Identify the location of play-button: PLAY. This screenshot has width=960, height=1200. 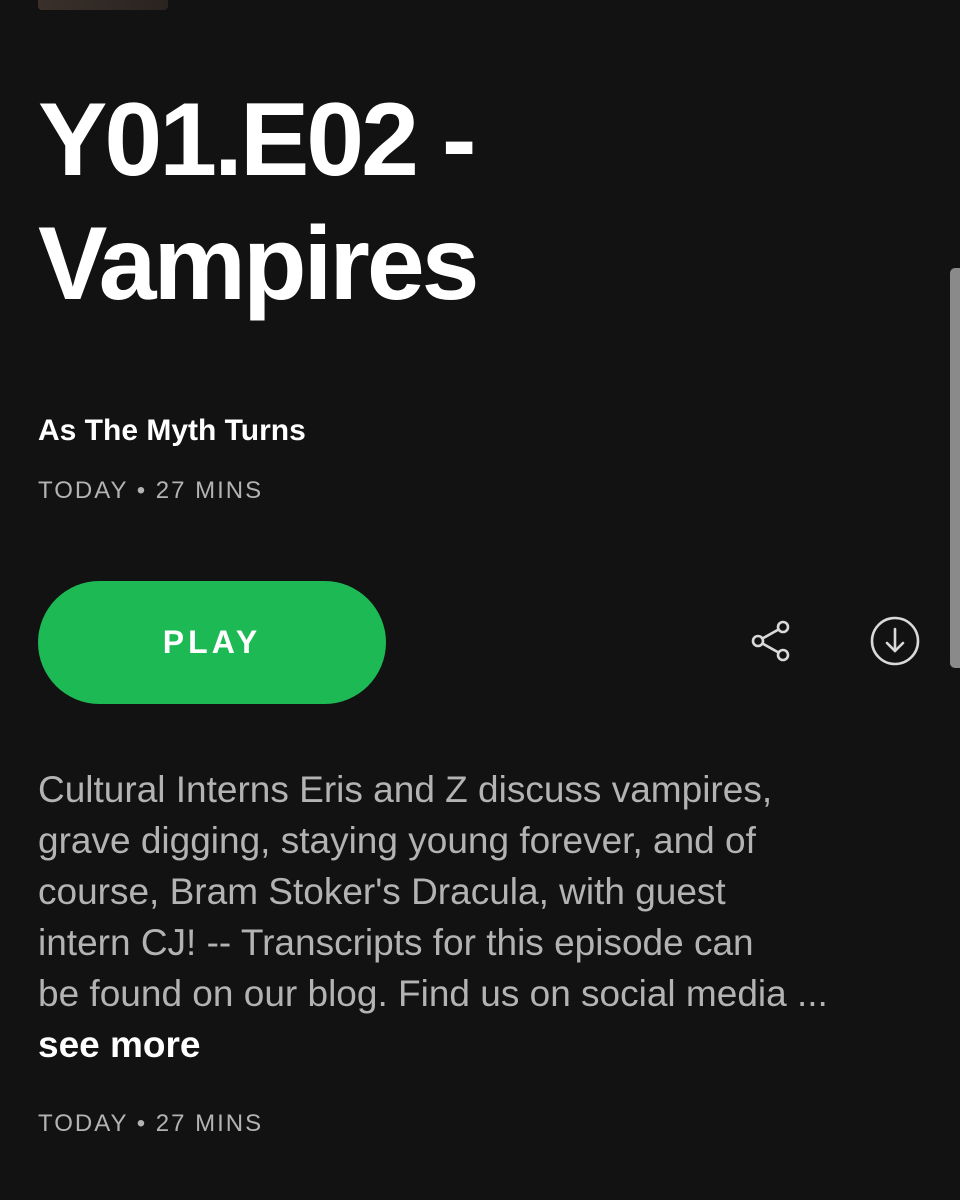
(212, 642).